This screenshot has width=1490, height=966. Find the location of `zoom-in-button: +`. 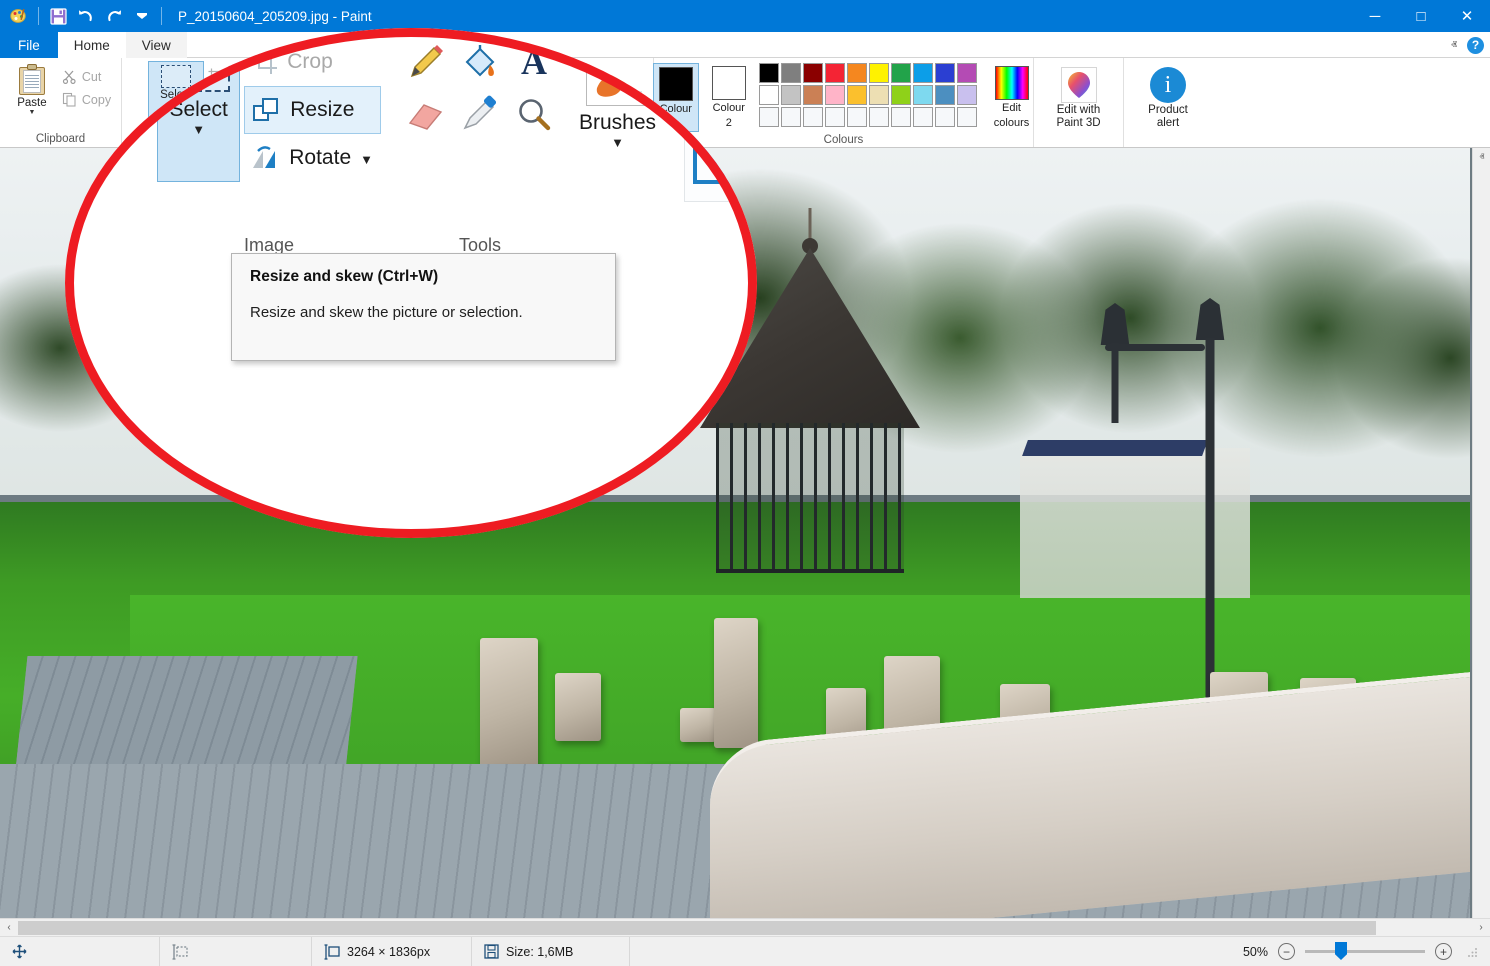

zoom-in-button: + is located at coordinates (1443, 951).